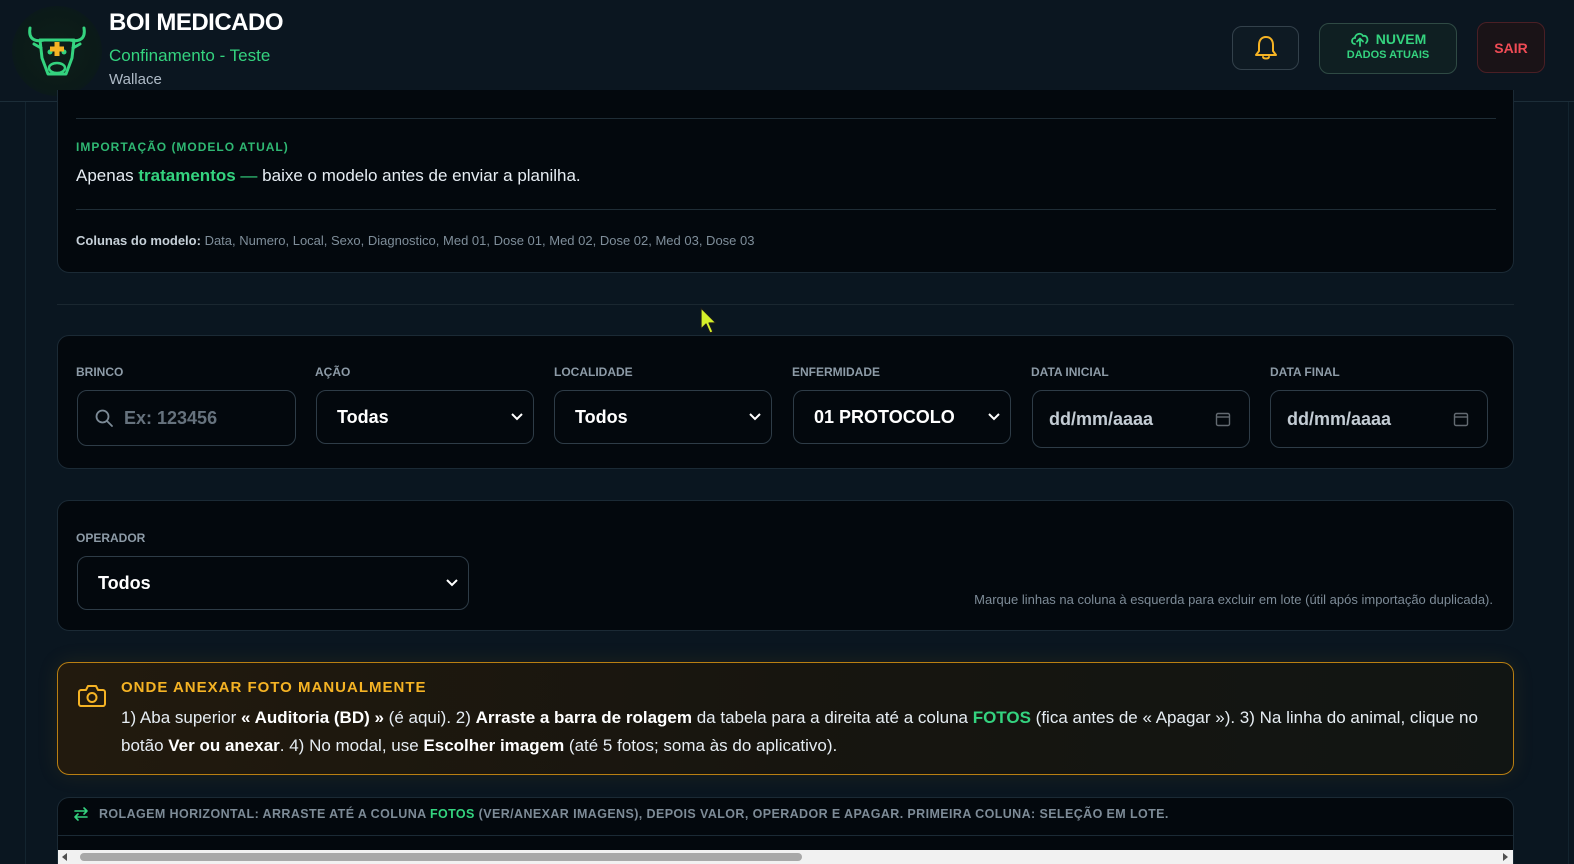 Image resolution: width=1574 pixels, height=864 pixels. Describe the element at coordinates (601, 416) in the screenshot. I see `localidade-selected-value: Todos` at that location.